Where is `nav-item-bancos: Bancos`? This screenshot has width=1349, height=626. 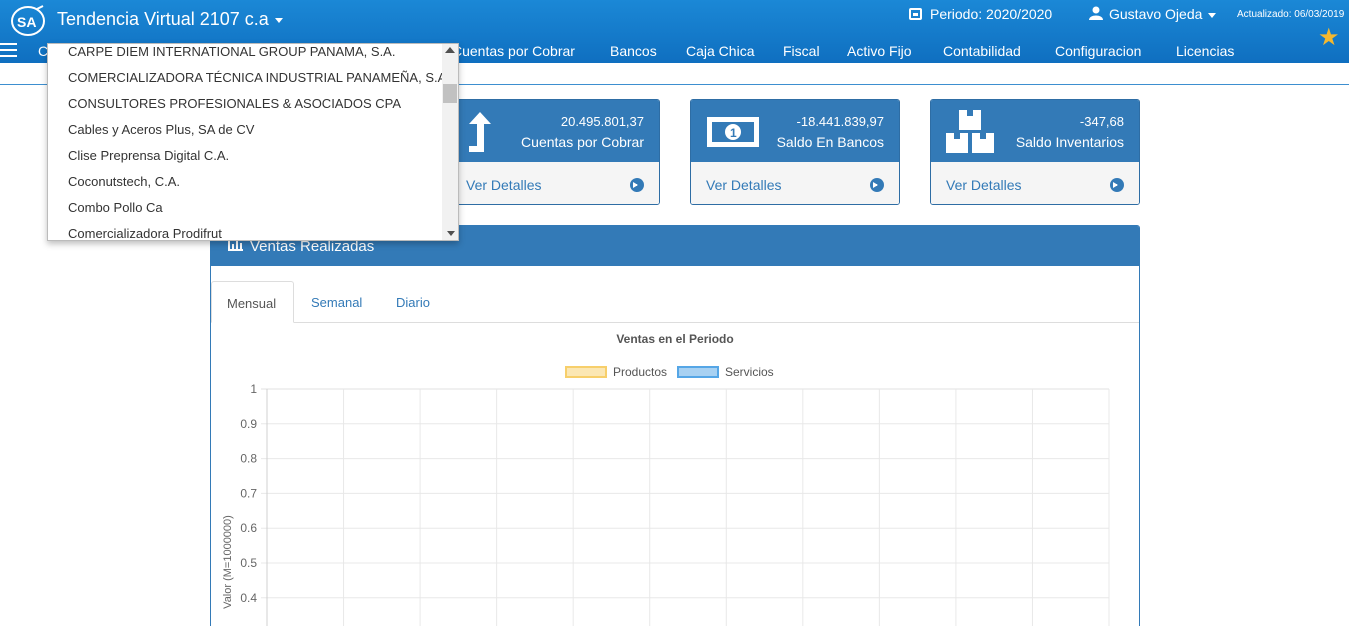
nav-item-bancos: Bancos is located at coordinates (633, 51).